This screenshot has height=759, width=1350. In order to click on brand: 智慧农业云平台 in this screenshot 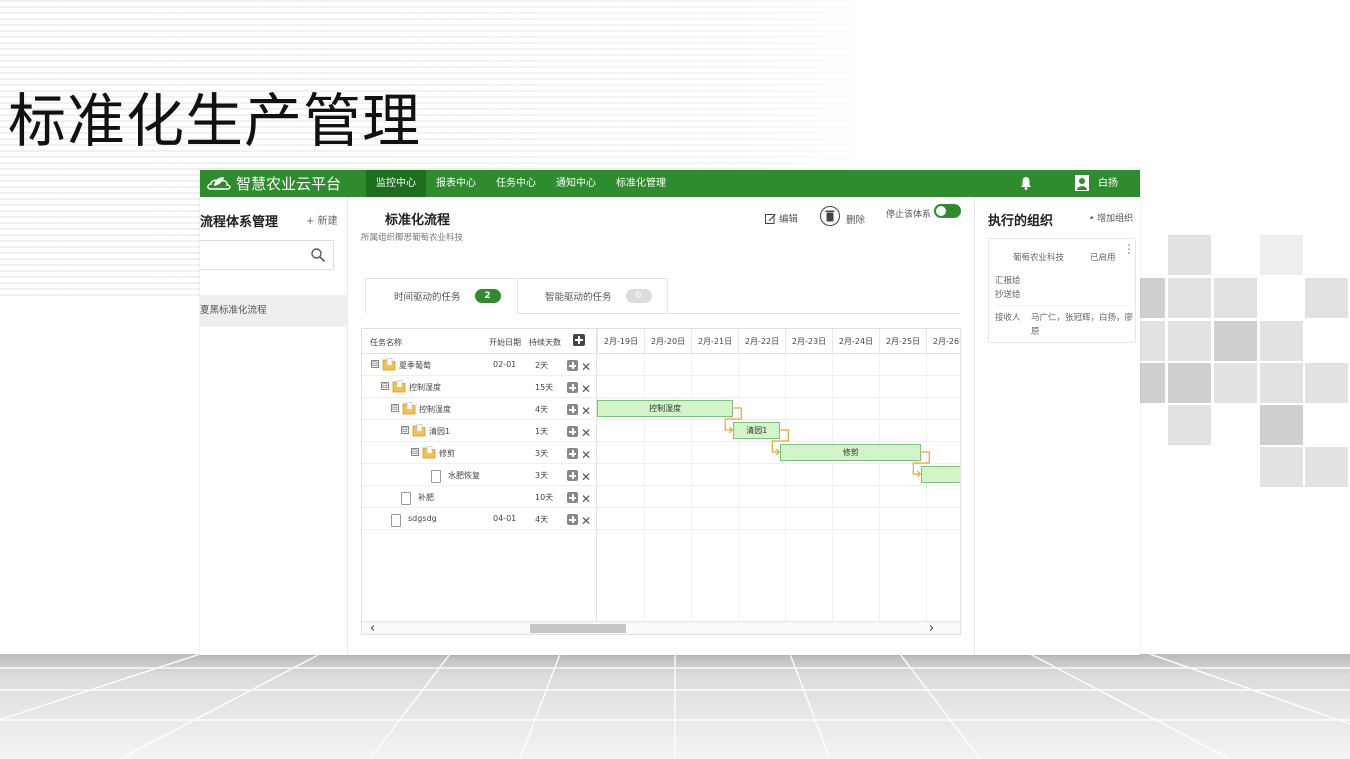, I will do `click(273, 183)`.